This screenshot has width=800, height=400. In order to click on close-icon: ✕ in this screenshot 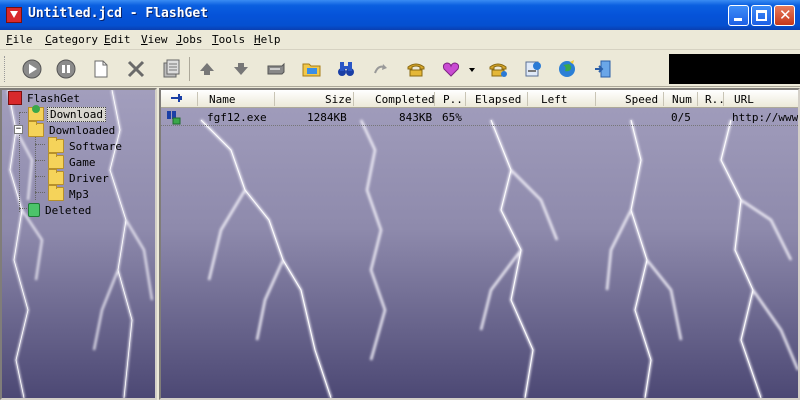, I will do `click(785, 15)`.